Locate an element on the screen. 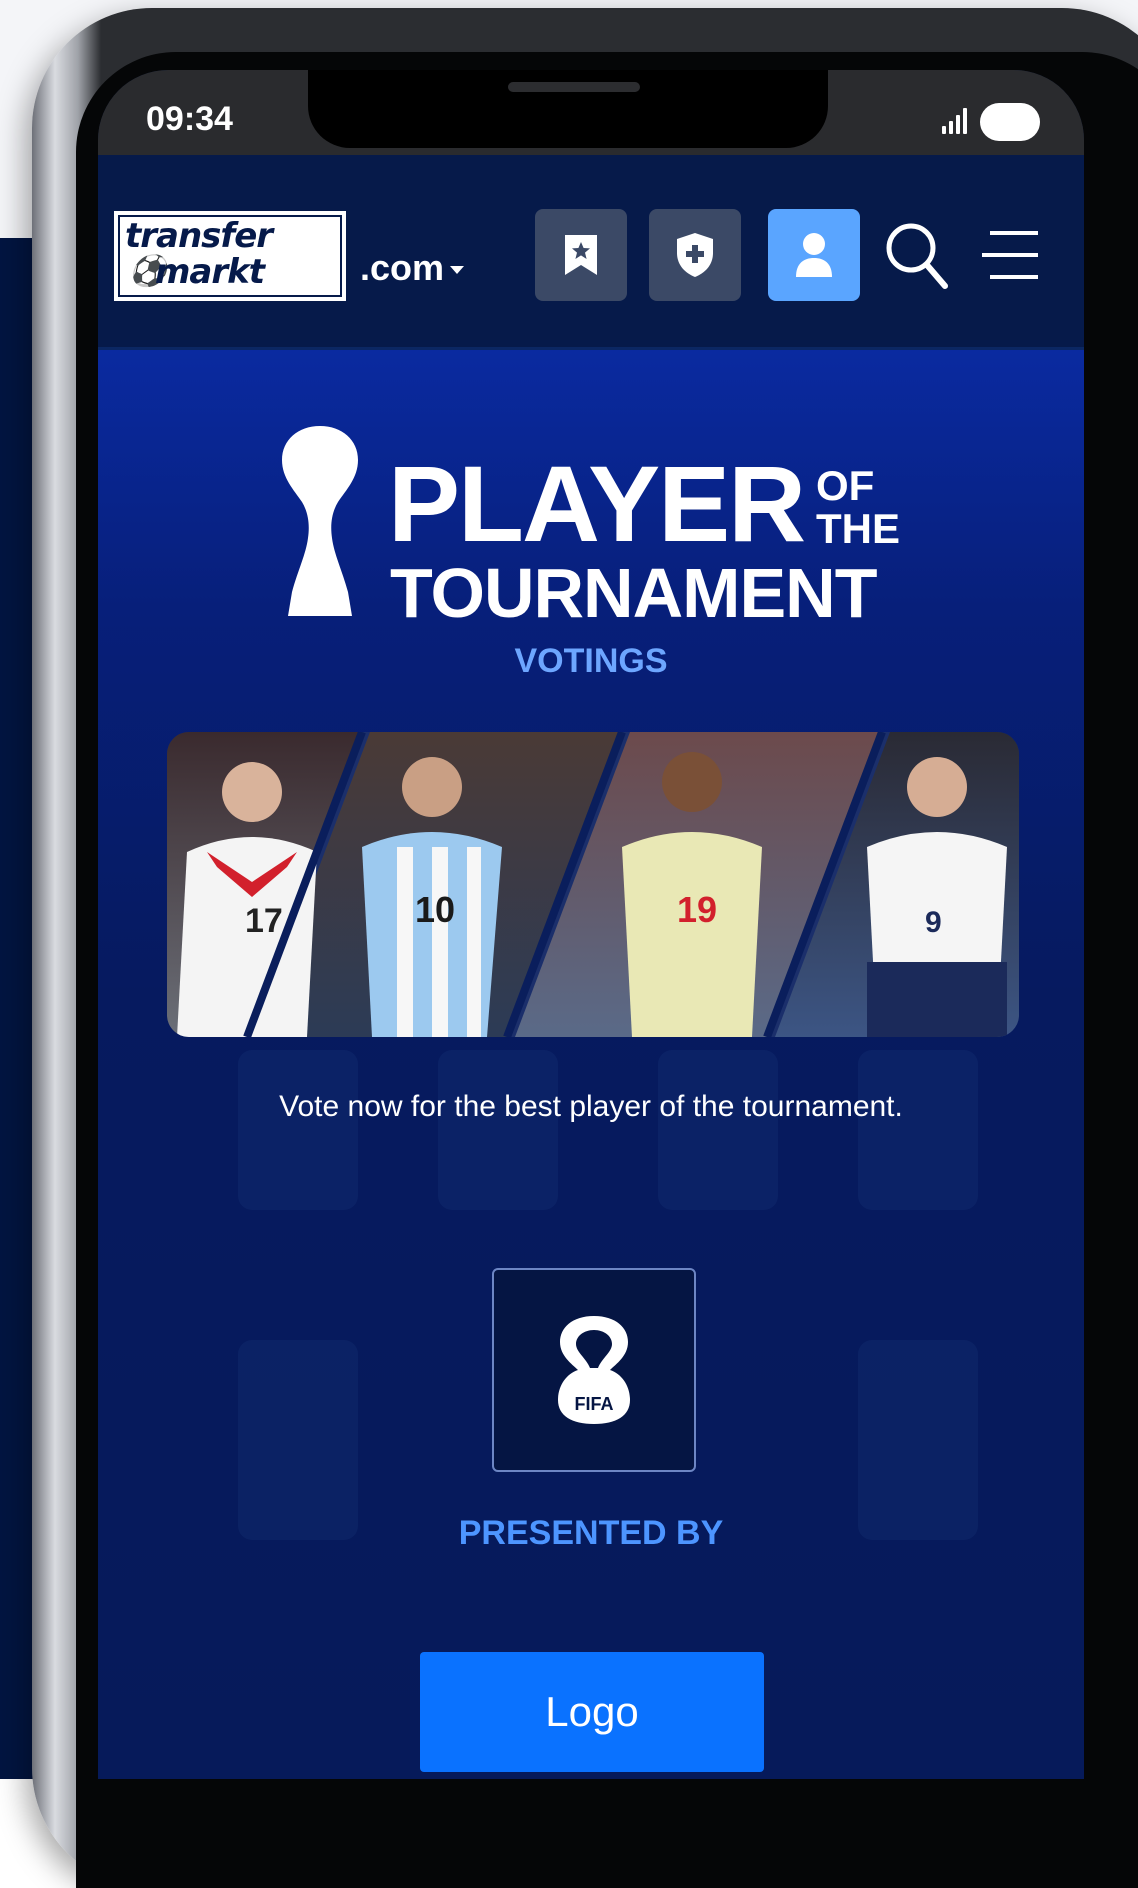 The height and width of the screenshot is (1888, 1138). user-icon is located at coordinates (814, 255).